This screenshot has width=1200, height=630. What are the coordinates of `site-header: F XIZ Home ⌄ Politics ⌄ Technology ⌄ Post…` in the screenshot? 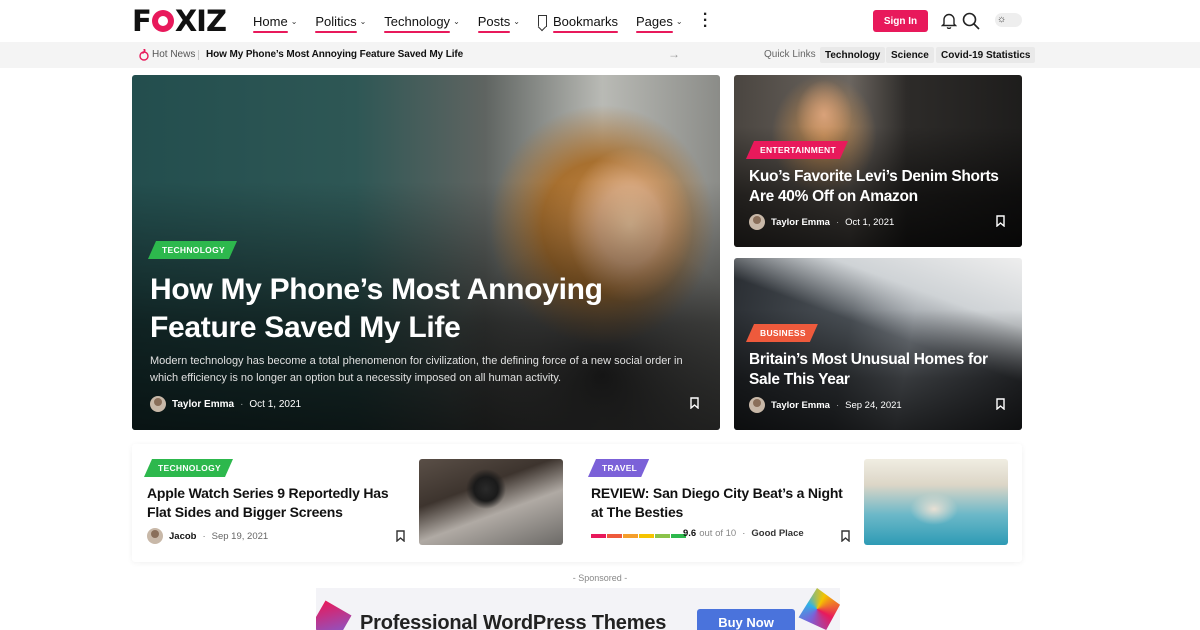 It's located at (600, 21).